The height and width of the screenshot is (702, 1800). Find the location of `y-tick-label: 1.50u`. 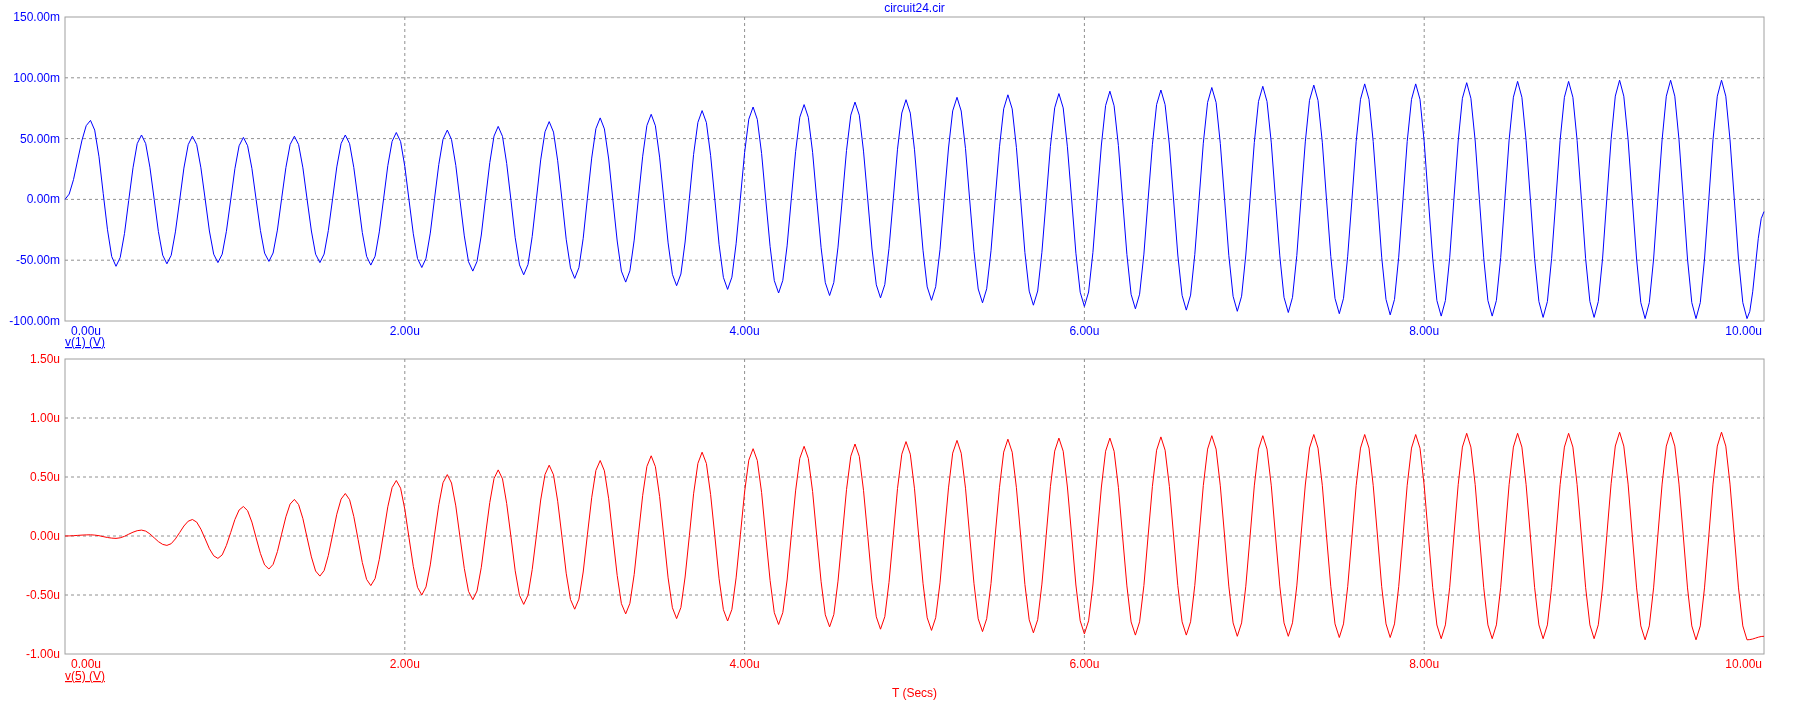

y-tick-label: 1.50u is located at coordinates (44, 359).